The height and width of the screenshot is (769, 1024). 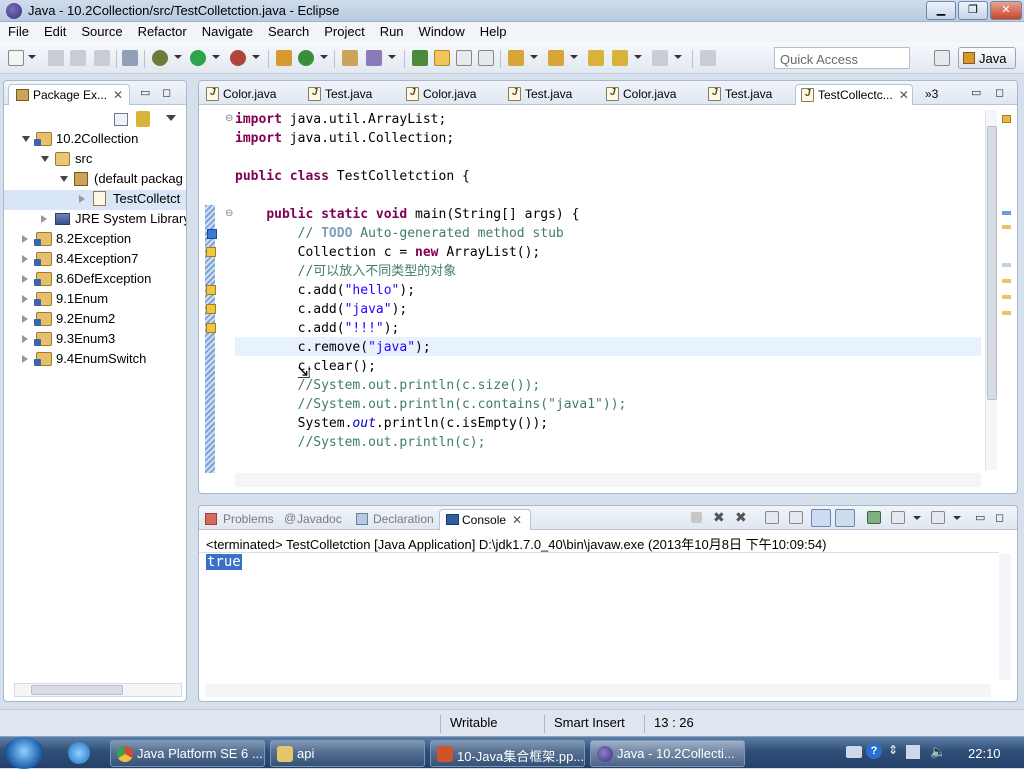 What do you see at coordinates (938, 752) in the screenshot?
I see `volume-icon: 🔈` at bounding box center [938, 752].